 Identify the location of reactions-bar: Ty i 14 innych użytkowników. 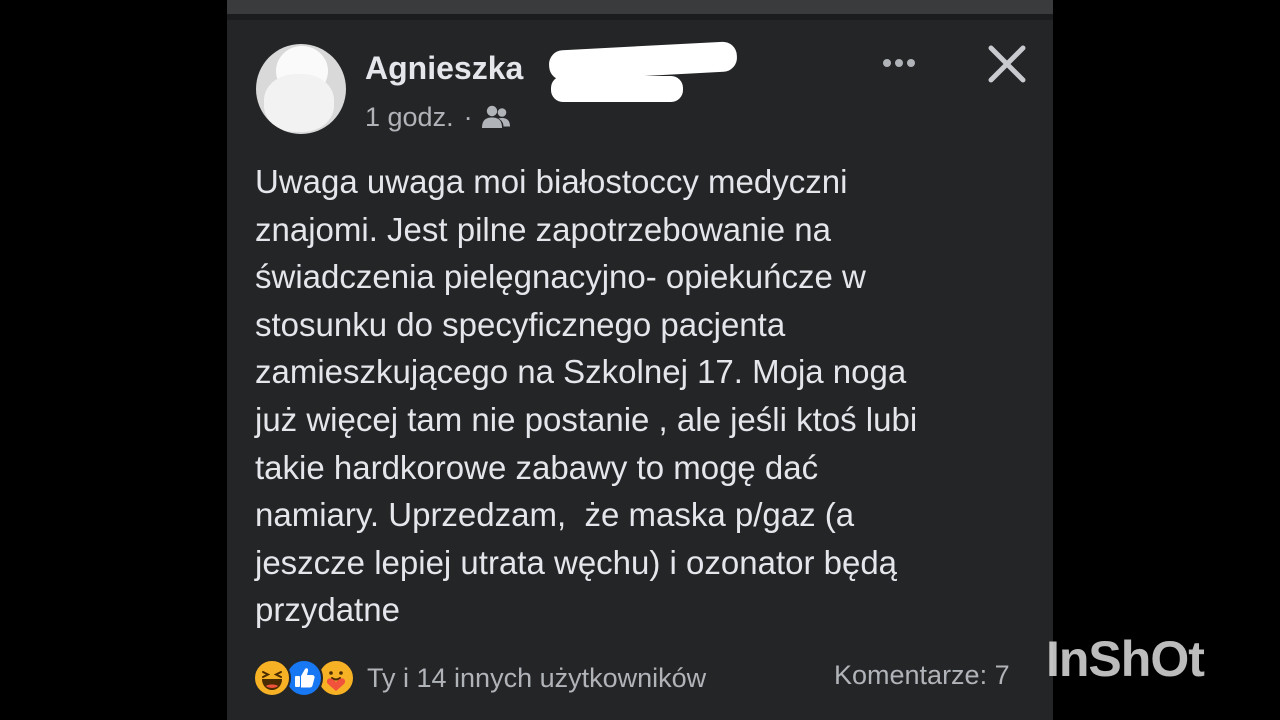
(479, 678).